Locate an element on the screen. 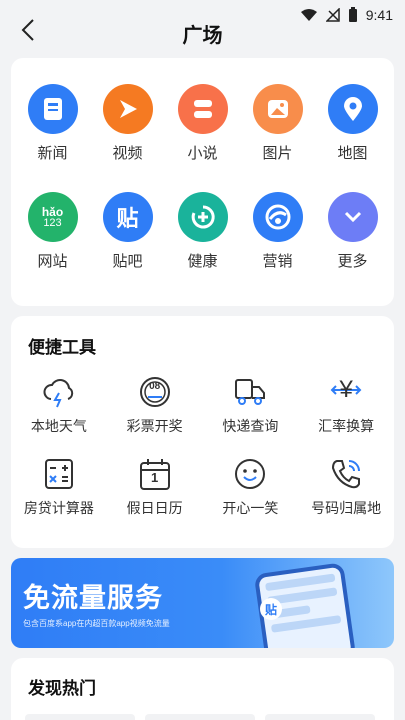  app-more: 更多 is located at coordinates (352, 240).